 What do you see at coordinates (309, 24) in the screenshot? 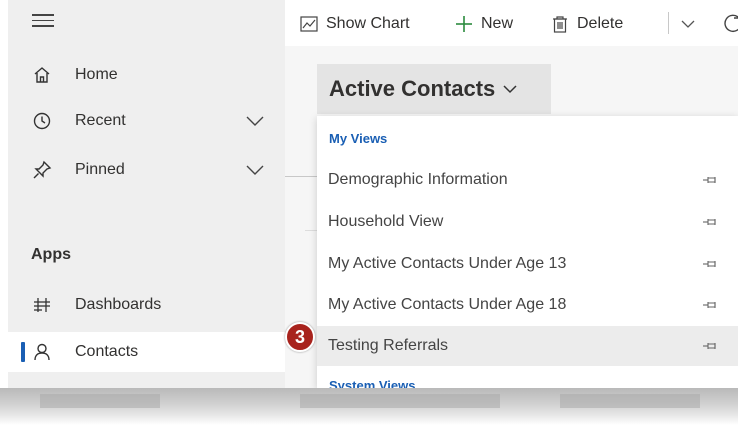
I see `chart-icon` at bounding box center [309, 24].